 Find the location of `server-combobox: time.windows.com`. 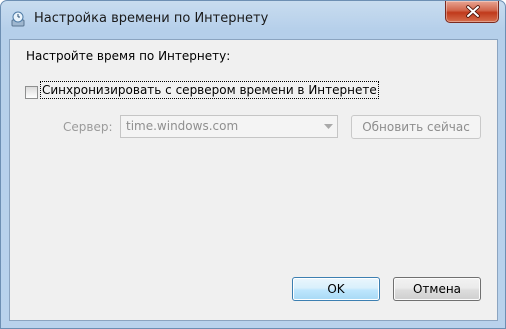

server-combobox: time.windows.com is located at coordinates (229, 126).